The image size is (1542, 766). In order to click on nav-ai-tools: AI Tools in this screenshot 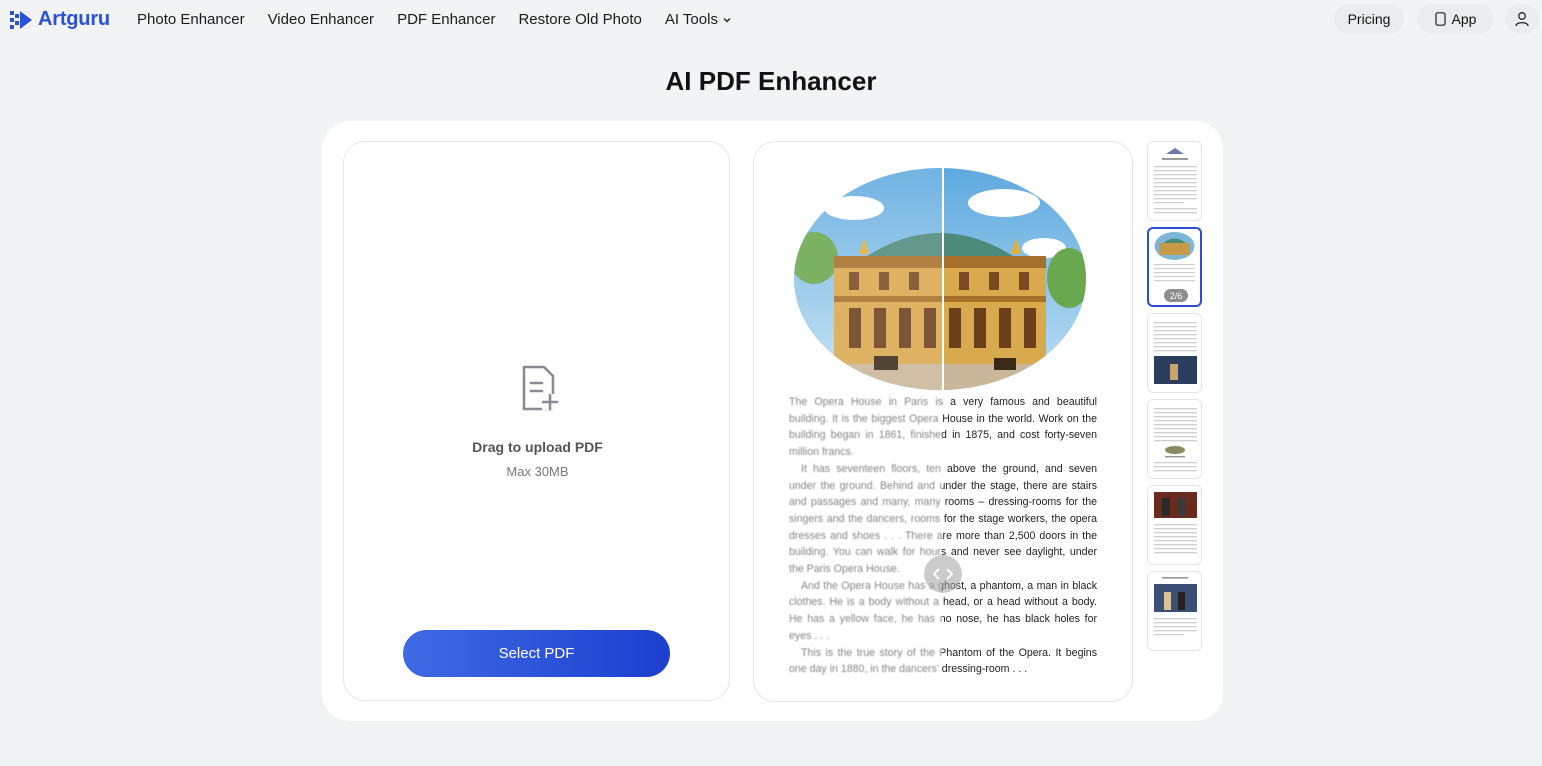, I will do `click(698, 19)`.